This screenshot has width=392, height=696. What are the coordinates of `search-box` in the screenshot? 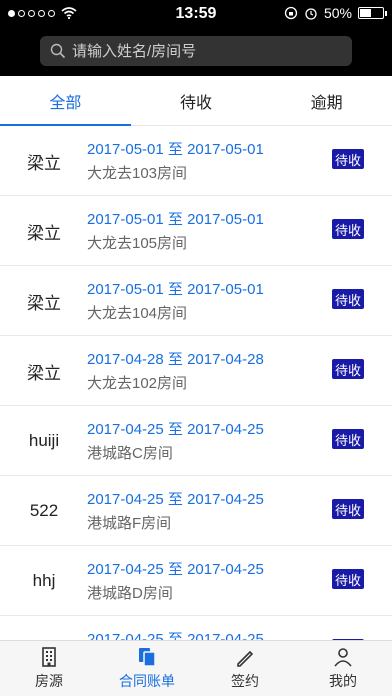 It's located at (196, 51).